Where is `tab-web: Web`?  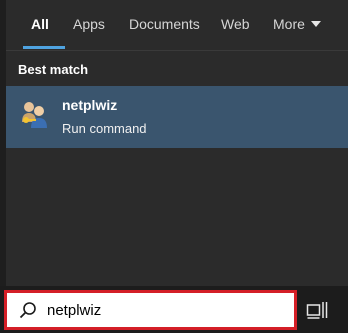
tab-web: Web is located at coordinates (235, 24).